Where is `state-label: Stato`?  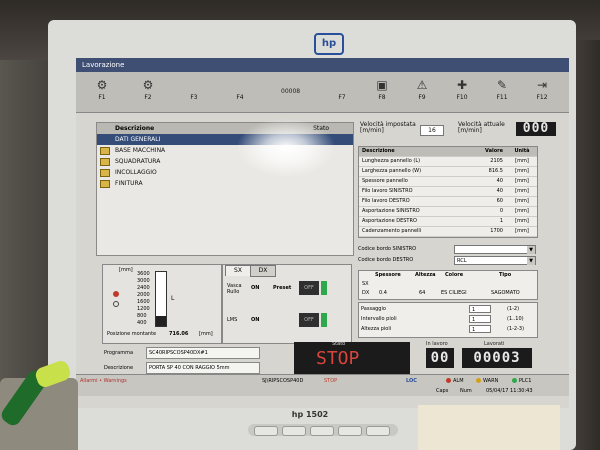
state-label: Stato is located at coordinates (339, 344).